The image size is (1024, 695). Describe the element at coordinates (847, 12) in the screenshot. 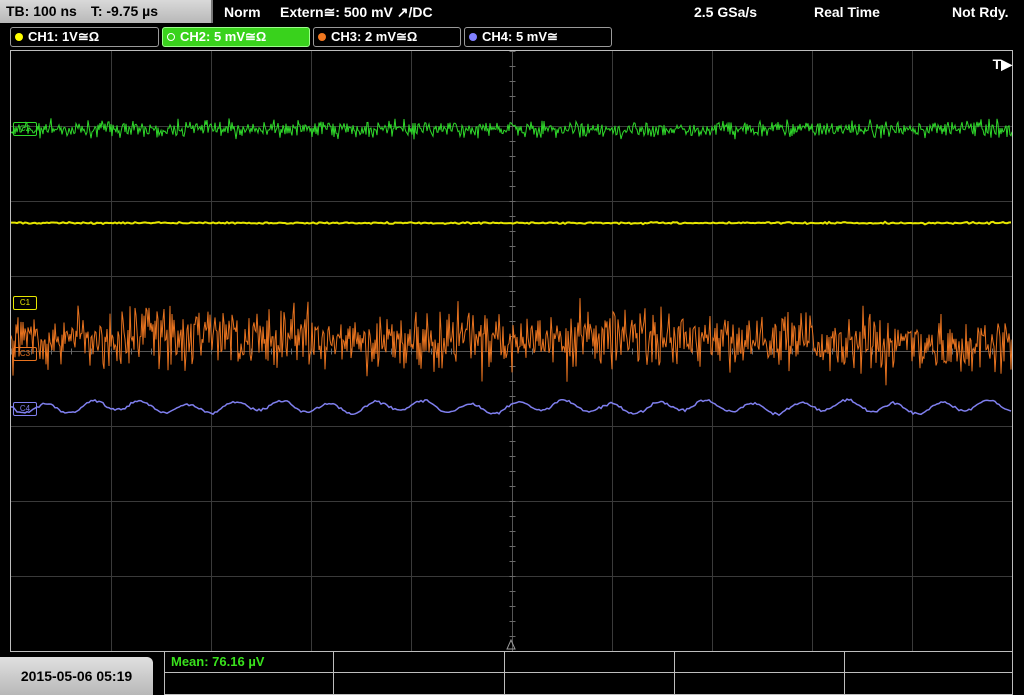

I see `acquisition-mode: Real Time` at that location.